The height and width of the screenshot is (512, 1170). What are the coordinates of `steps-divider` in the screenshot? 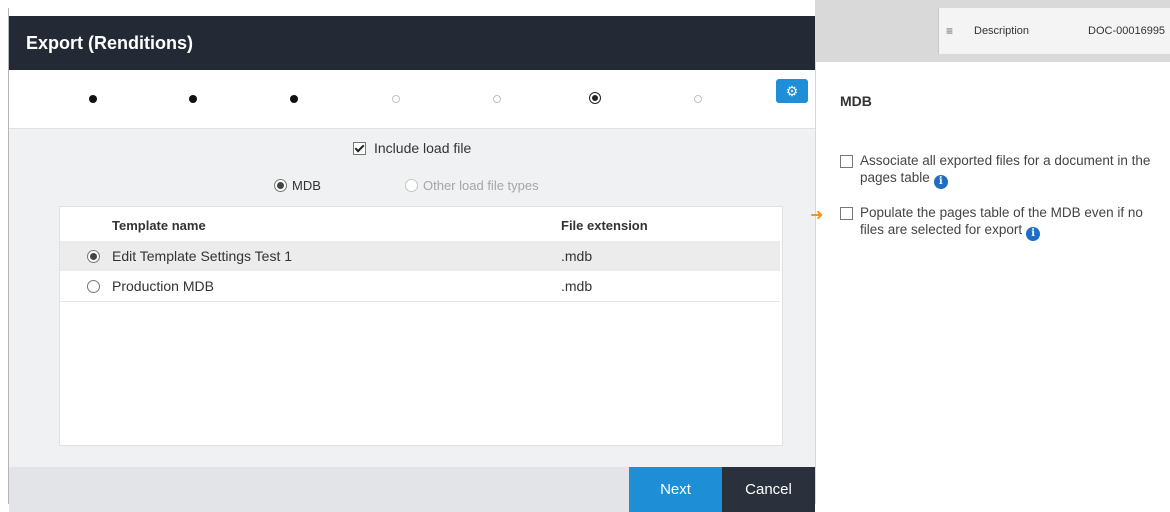 It's located at (412, 128).